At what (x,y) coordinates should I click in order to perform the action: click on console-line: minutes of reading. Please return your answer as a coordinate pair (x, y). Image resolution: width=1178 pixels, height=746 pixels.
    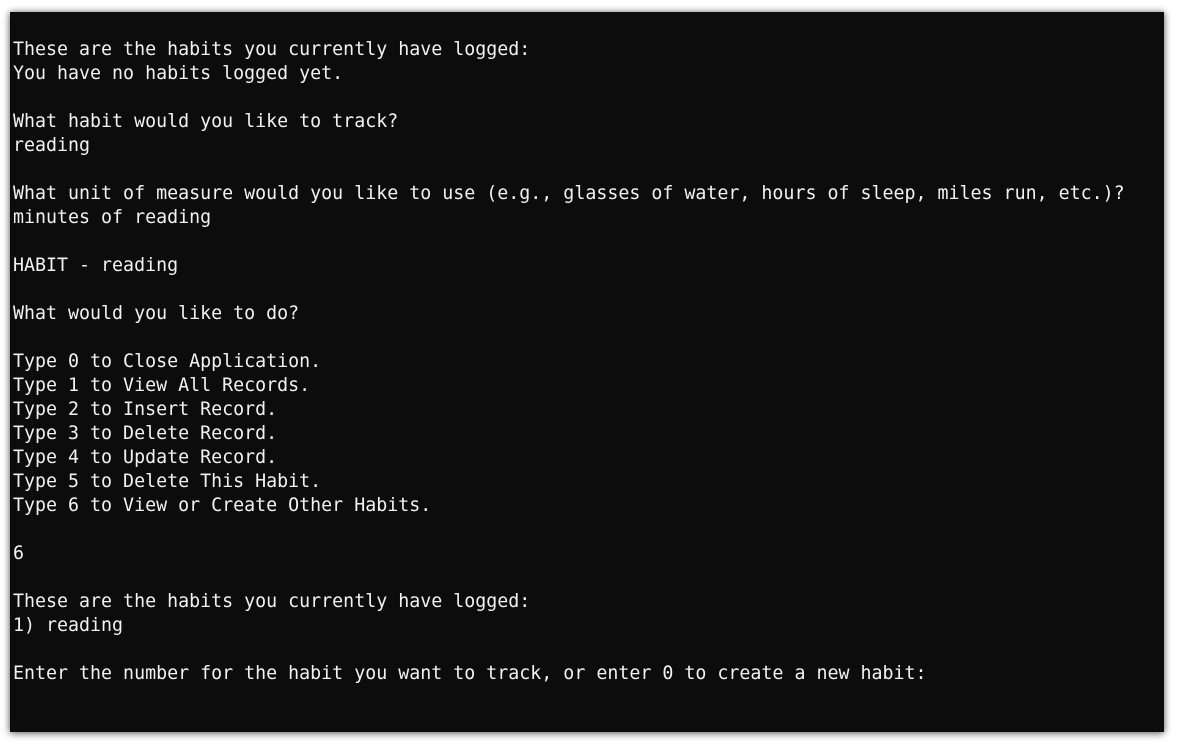
    Looking at the image, I should click on (112, 217).